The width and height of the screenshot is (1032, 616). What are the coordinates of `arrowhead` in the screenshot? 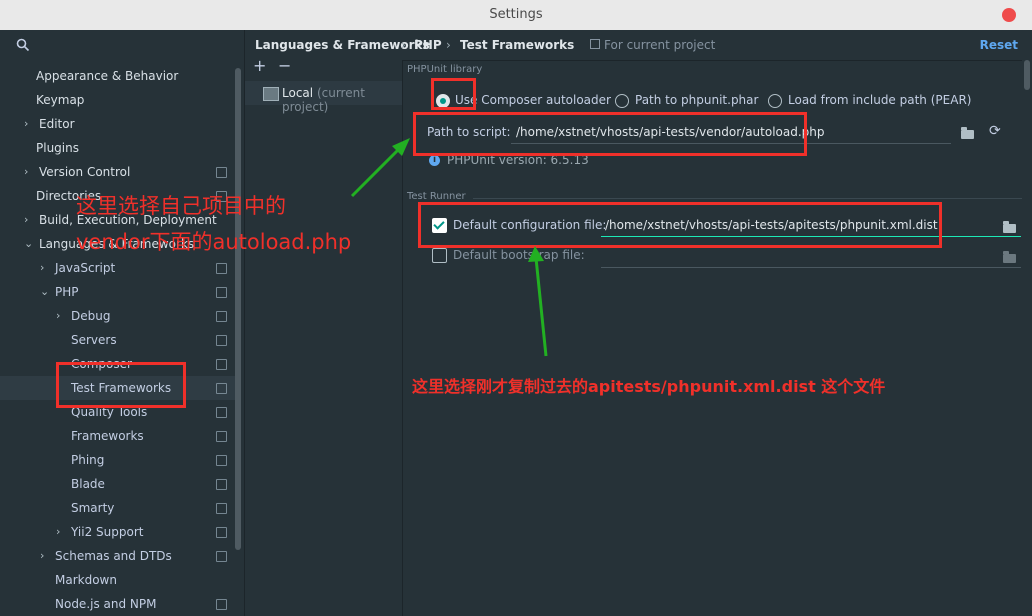 It's located at (536, 254).